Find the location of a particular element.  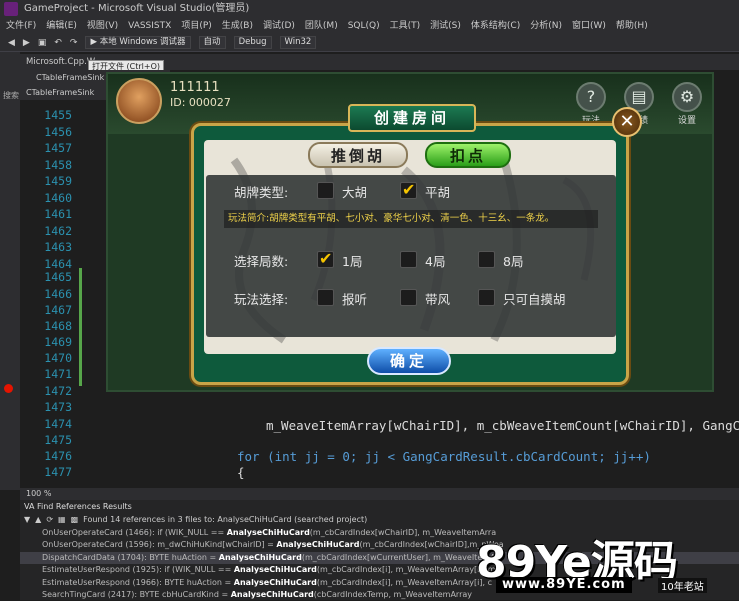

settings-button: ⚙ 设置 is located at coordinates (687, 104).